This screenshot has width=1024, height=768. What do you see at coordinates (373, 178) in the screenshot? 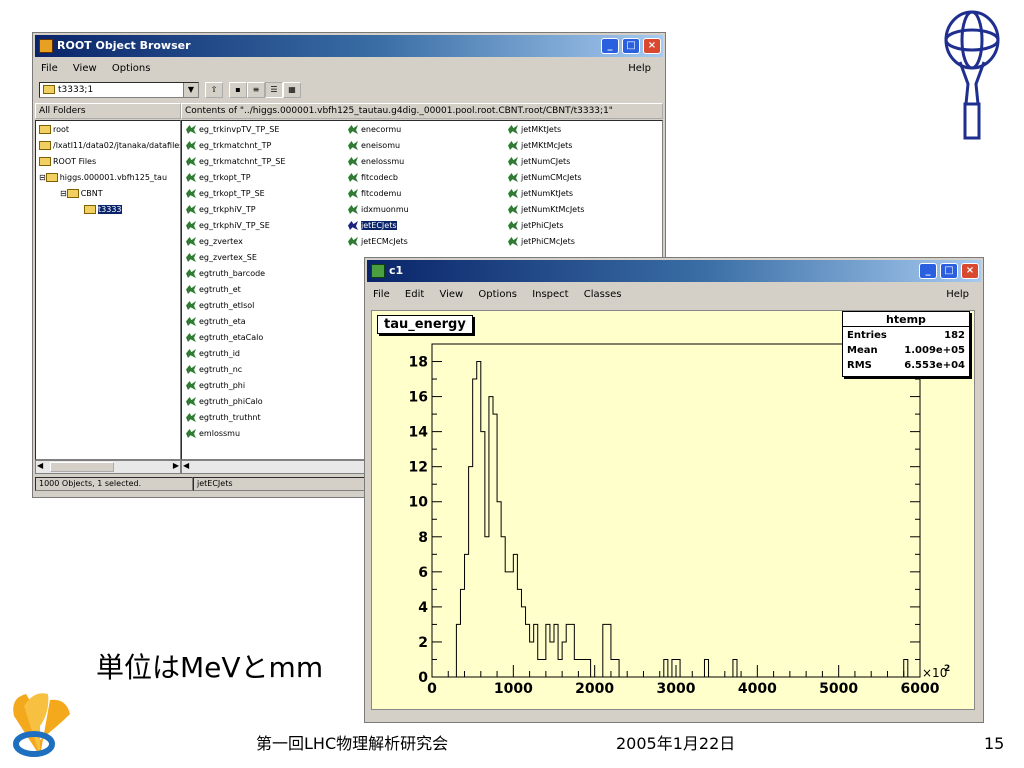
I see `leaf-item-fitcodecb: fitcodecb` at bounding box center [373, 178].